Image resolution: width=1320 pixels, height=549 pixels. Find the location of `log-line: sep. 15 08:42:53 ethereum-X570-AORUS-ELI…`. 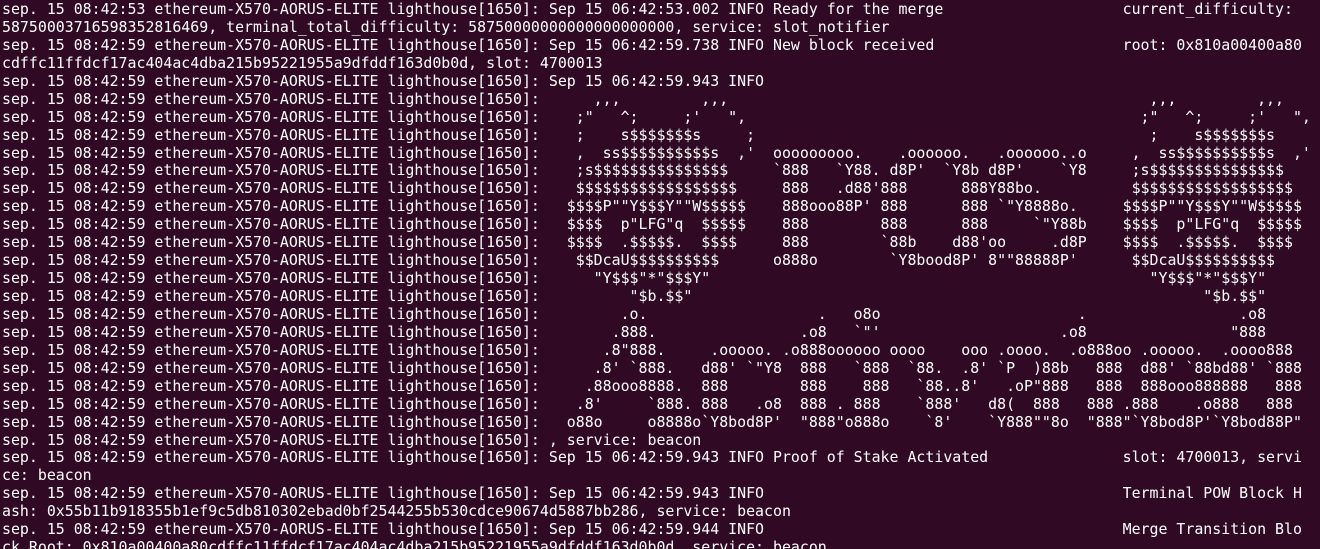

log-line: sep. 15 08:42:53 ethereum-X570-AORUS-ELI… is located at coordinates (647, 9).